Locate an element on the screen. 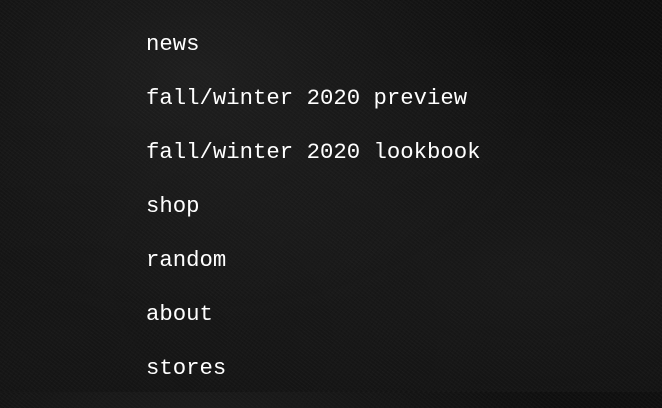 This screenshot has width=662, height=408. nav-link-about: about is located at coordinates (179, 314).